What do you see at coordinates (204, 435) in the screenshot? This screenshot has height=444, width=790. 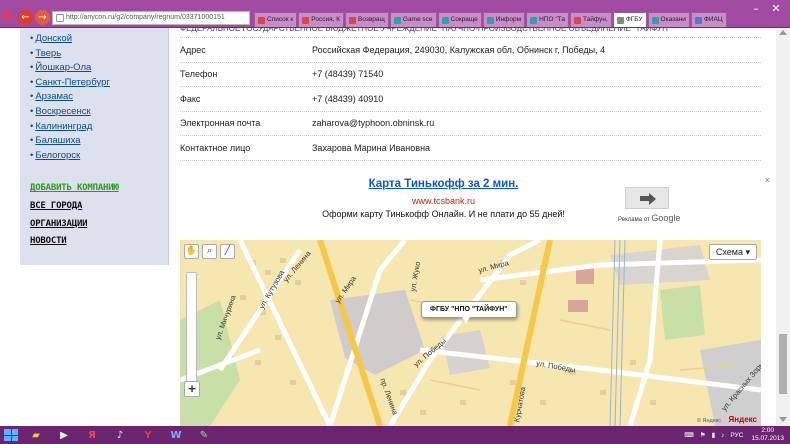 I see `paint-icon: ✎` at bounding box center [204, 435].